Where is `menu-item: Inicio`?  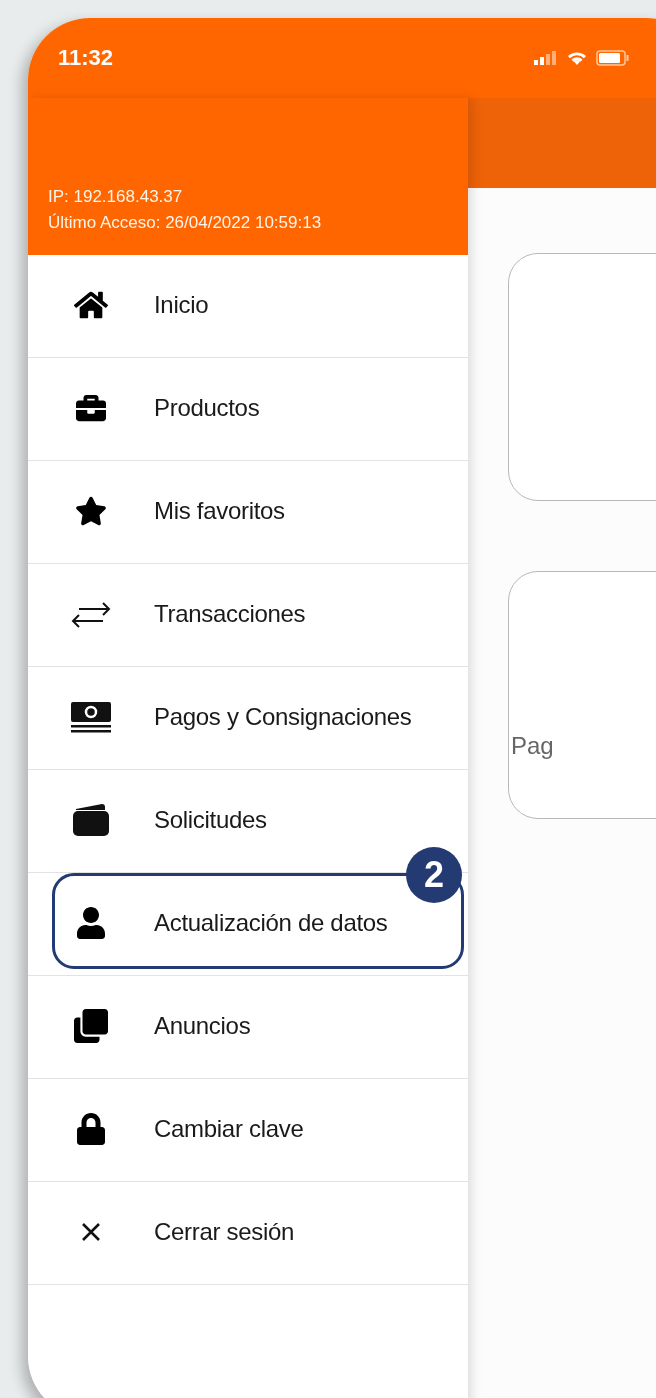
menu-item: Inicio is located at coordinates (124, 305).